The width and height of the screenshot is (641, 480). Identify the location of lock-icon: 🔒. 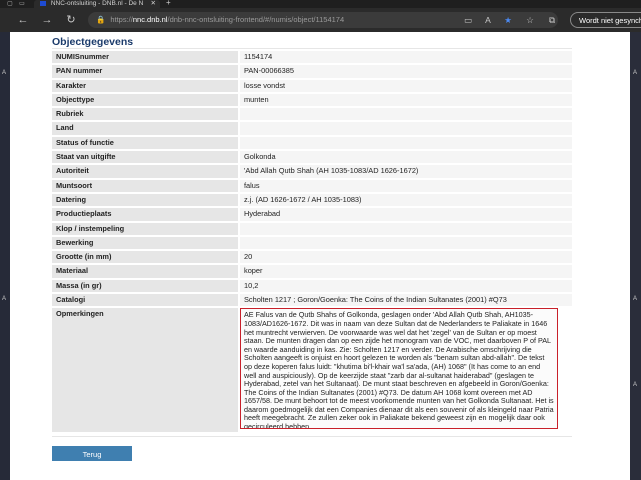
(101, 19).